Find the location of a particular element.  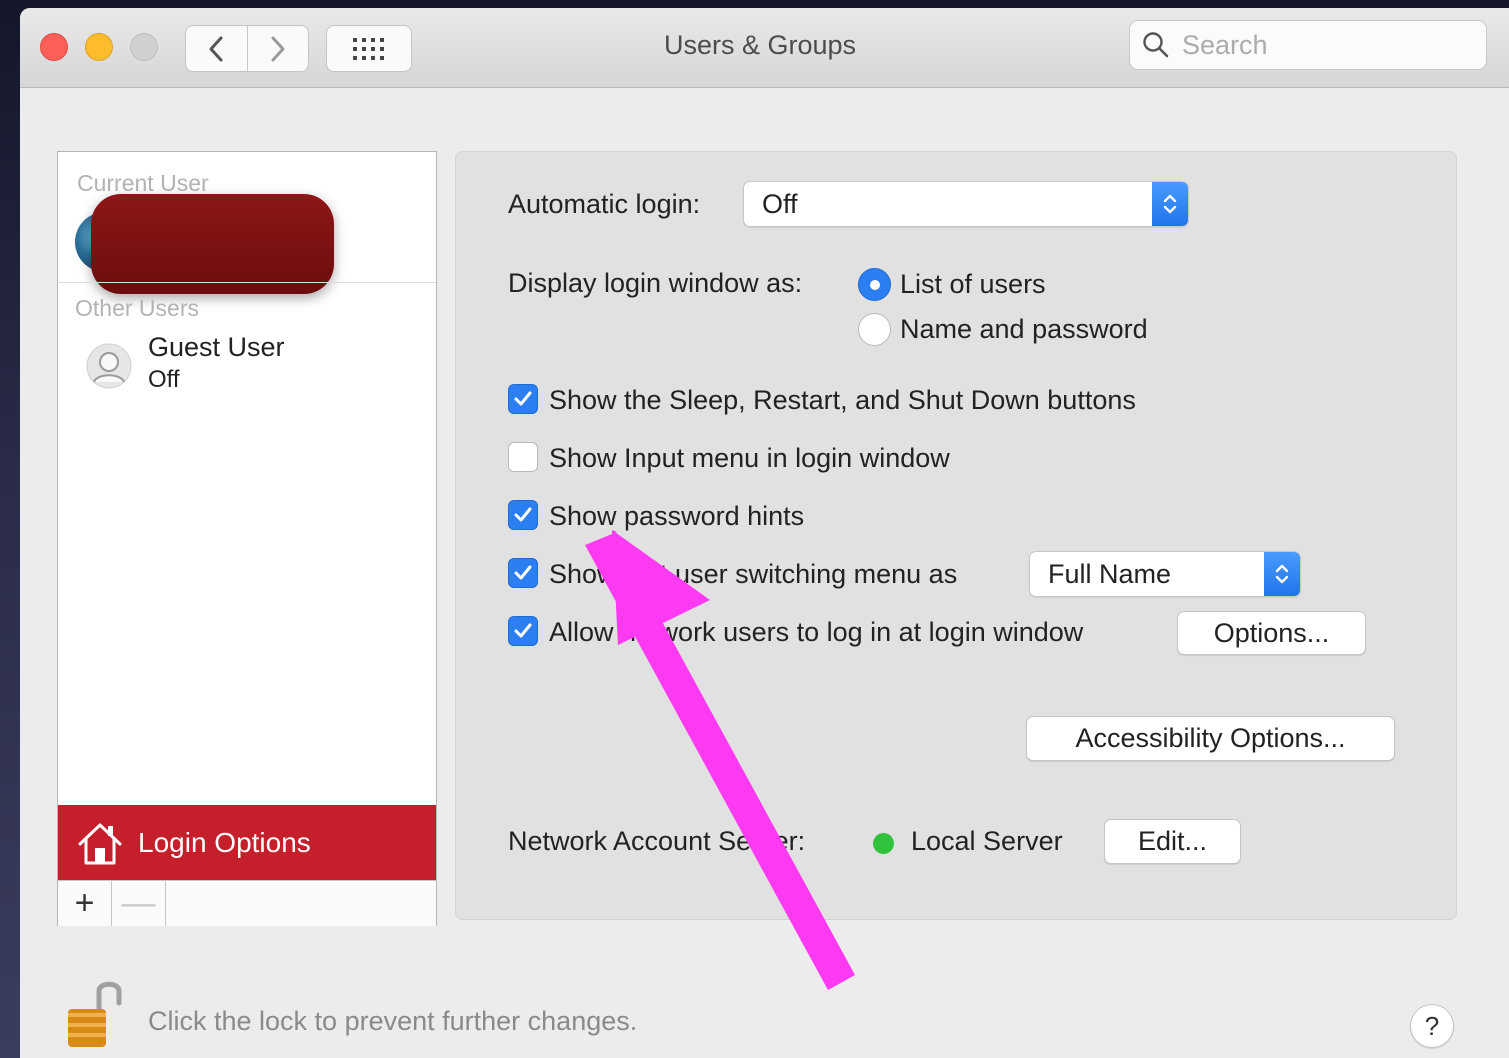

other-users-section-label: Other Users is located at coordinates (137, 308).